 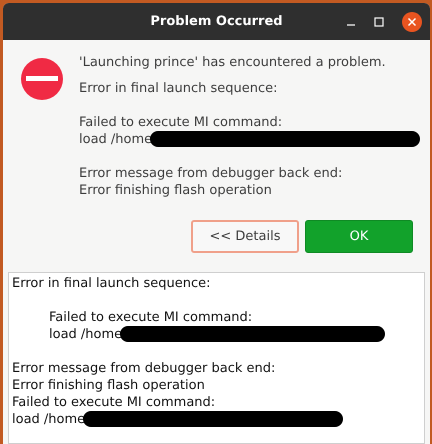 I want to click on window-title: Problem Occurred, so click(x=216, y=21).